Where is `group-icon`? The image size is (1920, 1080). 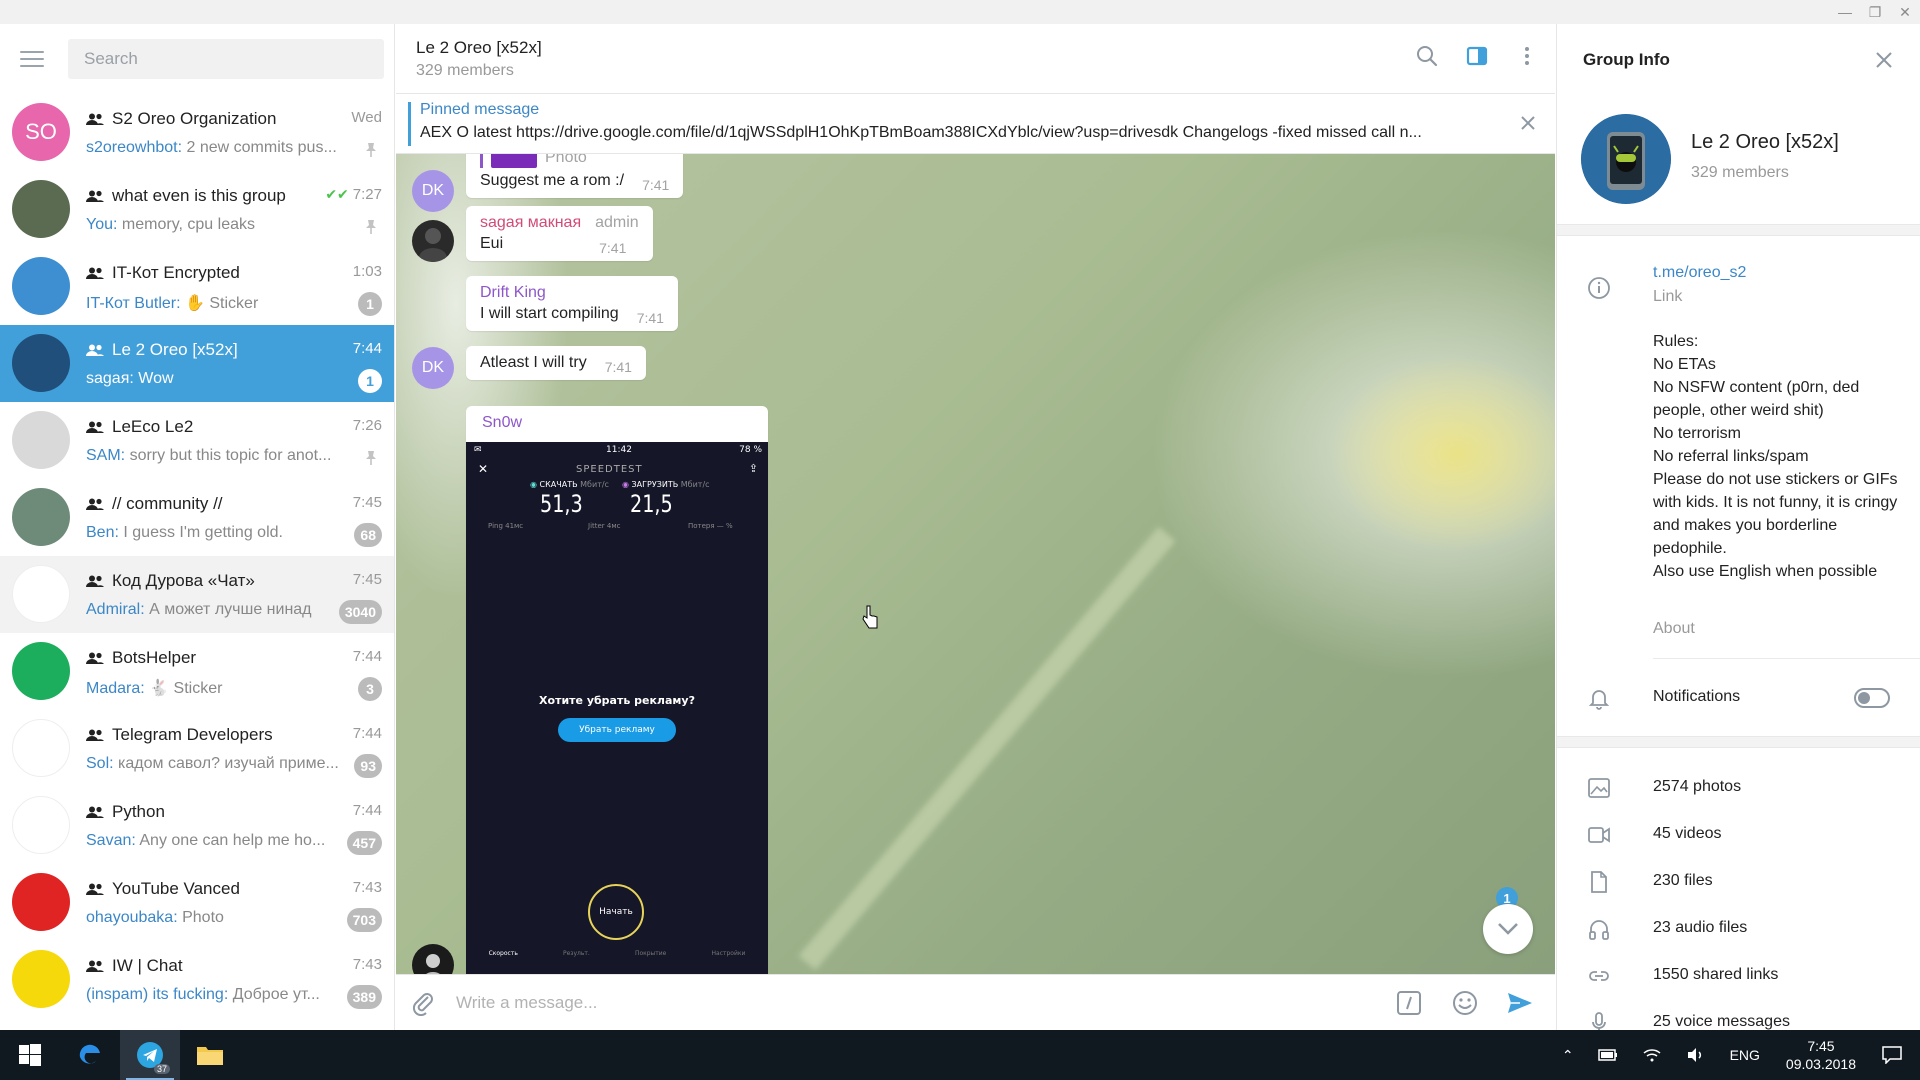 group-icon is located at coordinates (95, 966).